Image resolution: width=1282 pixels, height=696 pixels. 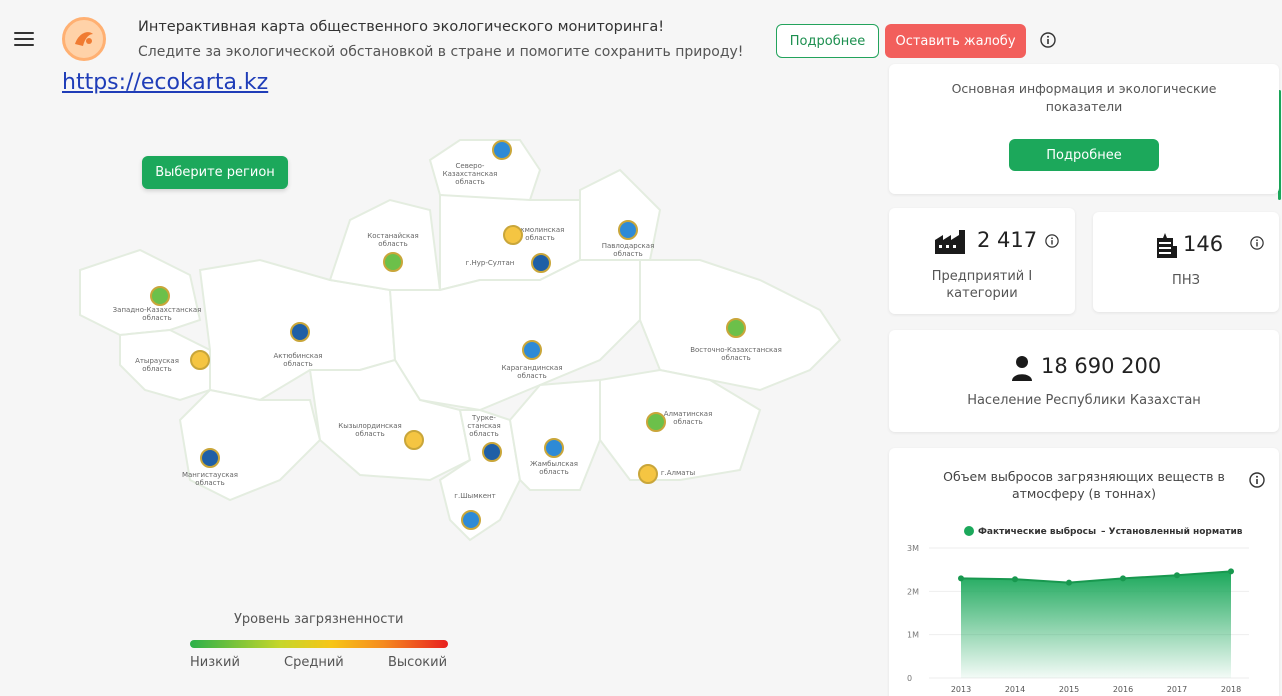 What do you see at coordinates (215, 662) in the screenshot?
I see `legend-low: Низкий` at bounding box center [215, 662].